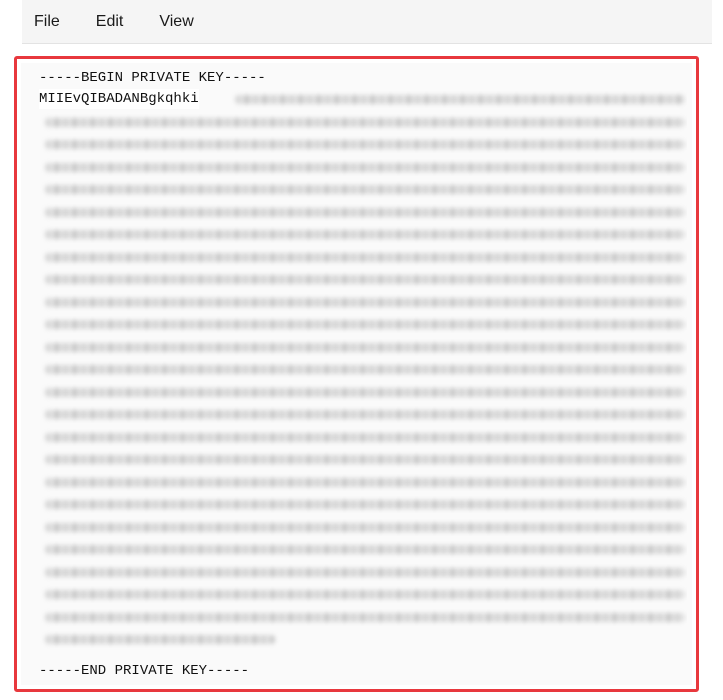 The image size is (723, 700). Describe the element at coordinates (367, 22) in the screenshot. I see `menu-bar: File Edit View` at that location.